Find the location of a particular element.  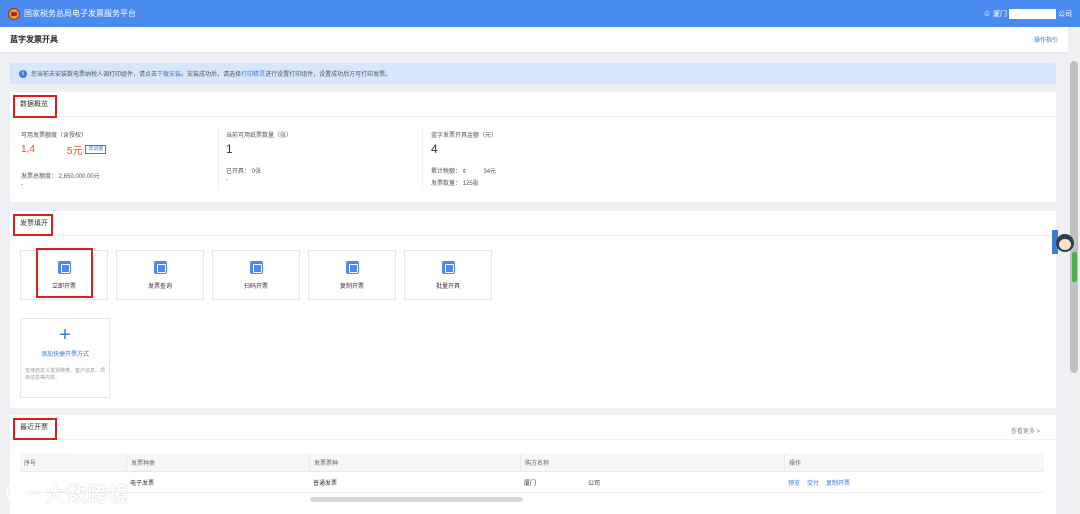

paper-invoice-label: 当前可用纸票数量（张） is located at coordinates (259, 136).